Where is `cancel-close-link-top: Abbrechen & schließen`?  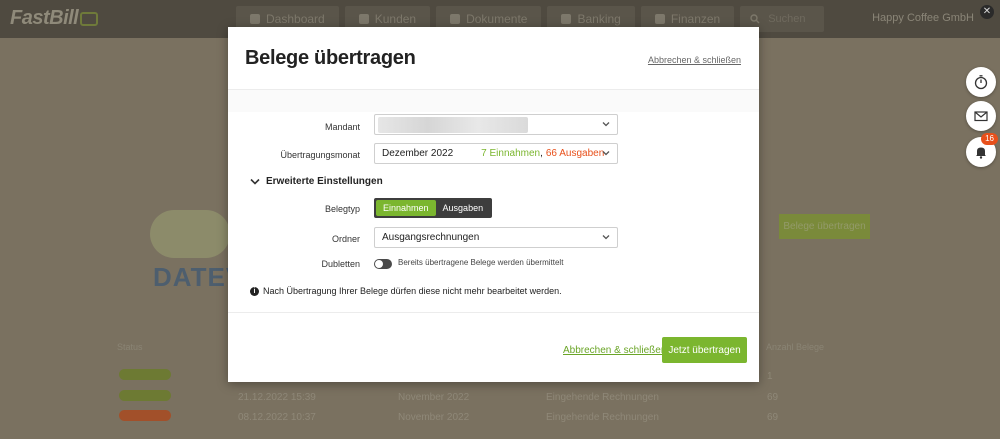 cancel-close-link-top: Abbrechen & schließen is located at coordinates (694, 60).